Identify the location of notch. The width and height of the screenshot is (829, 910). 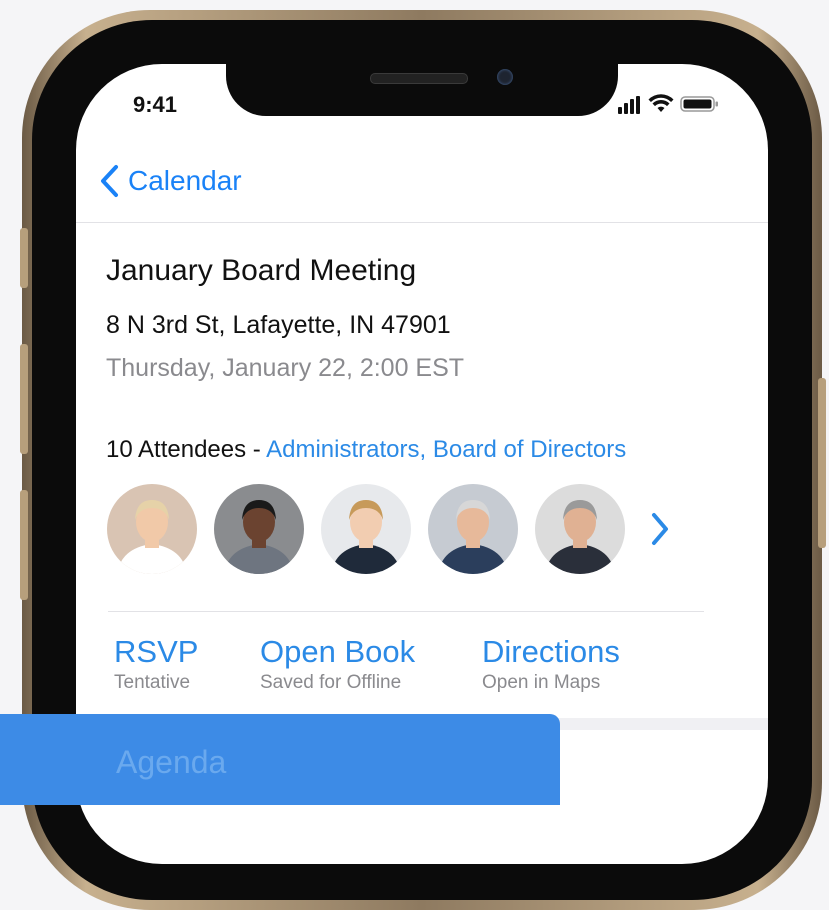
(422, 88).